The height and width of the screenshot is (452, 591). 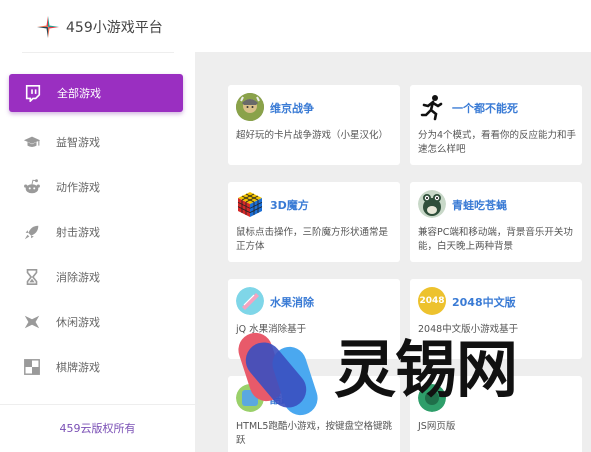 What do you see at coordinates (32, 277) in the screenshot?
I see `hourglass-icon` at bounding box center [32, 277].